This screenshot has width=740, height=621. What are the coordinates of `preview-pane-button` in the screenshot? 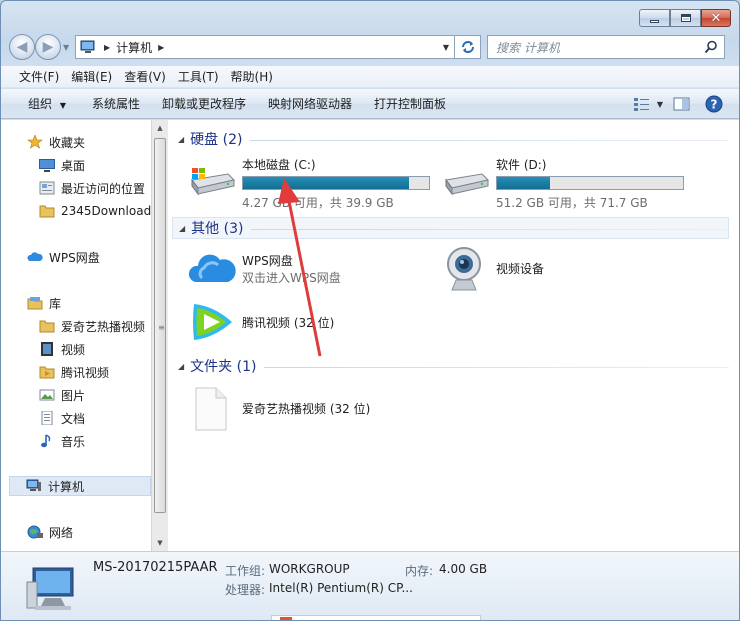 It's located at (682, 104).